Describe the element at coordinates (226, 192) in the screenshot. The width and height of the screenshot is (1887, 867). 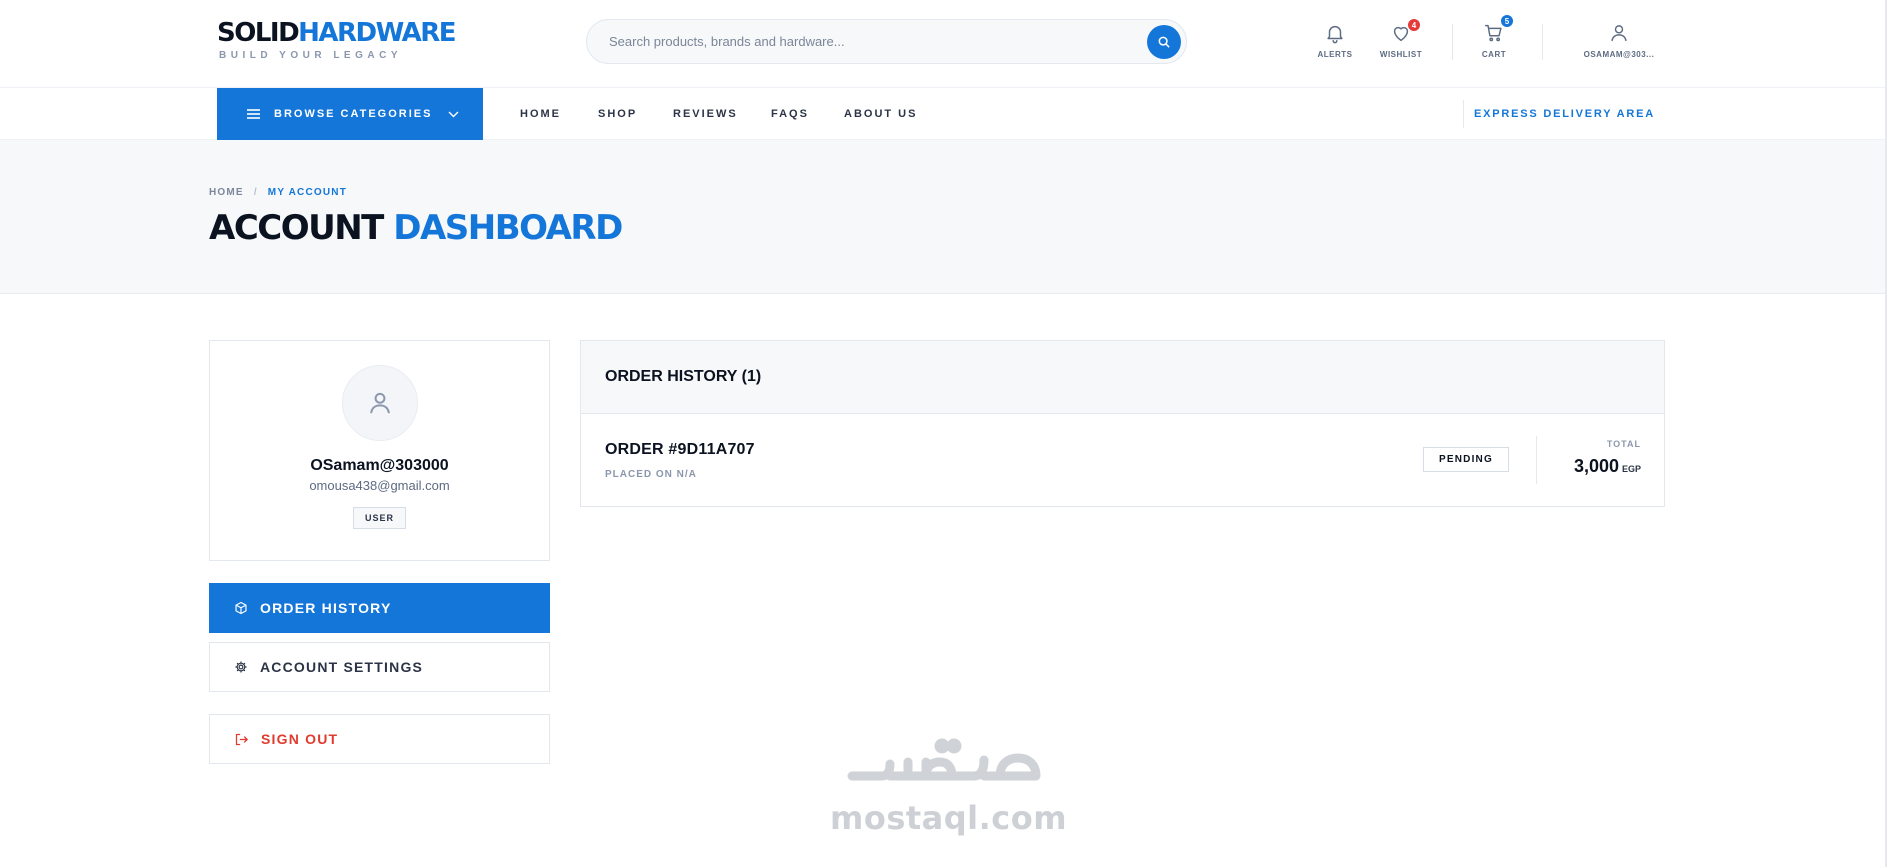
I see `breadcrumb-home: HOME` at that location.